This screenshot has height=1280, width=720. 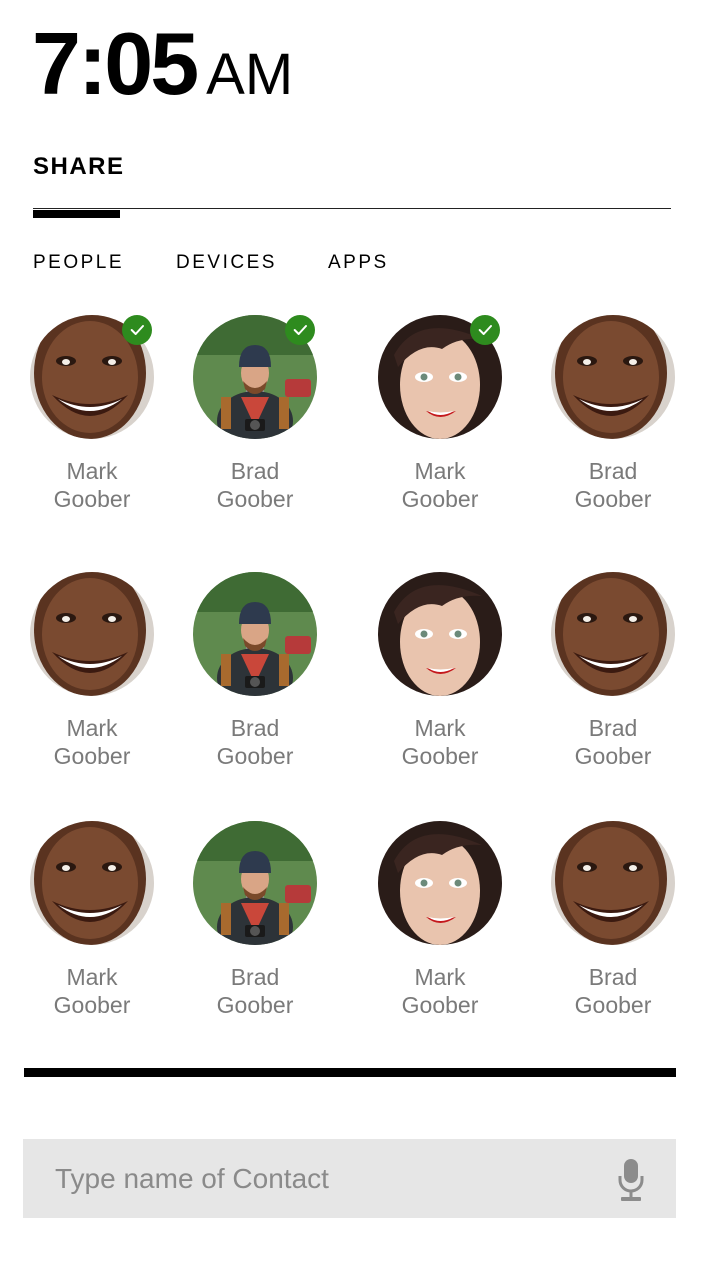 I want to click on tab-devices: DEVICES, so click(x=226, y=263).